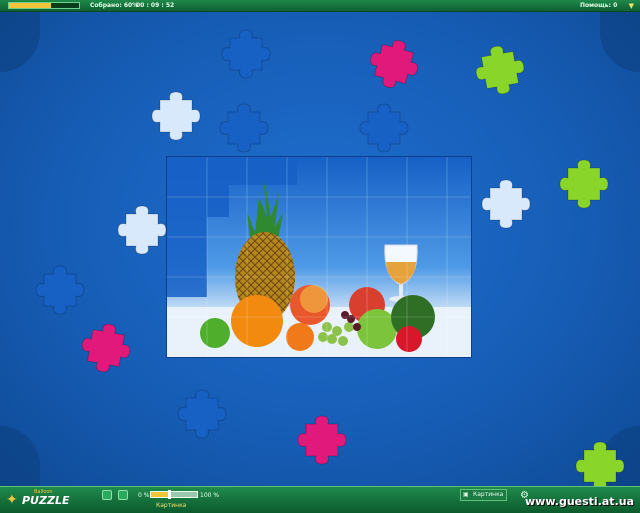 This screenshot has height=513, width=640. I want to click on zoom-slider, so click(174, 494).